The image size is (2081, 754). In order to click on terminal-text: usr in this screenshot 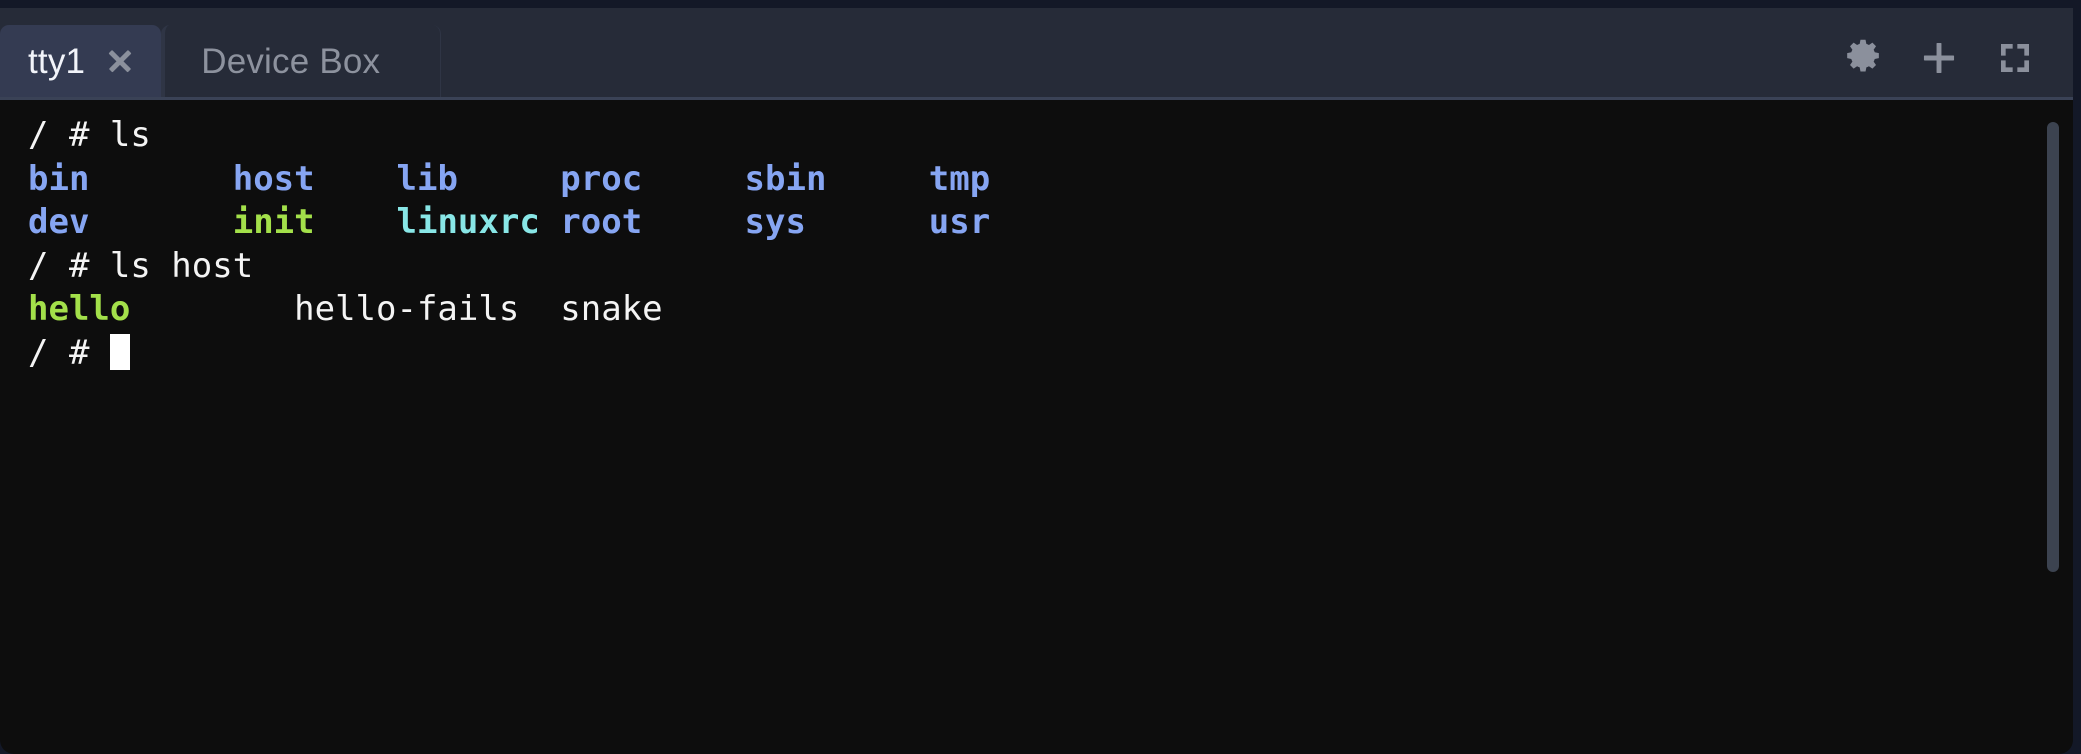, I will do `click(959, 222)`.